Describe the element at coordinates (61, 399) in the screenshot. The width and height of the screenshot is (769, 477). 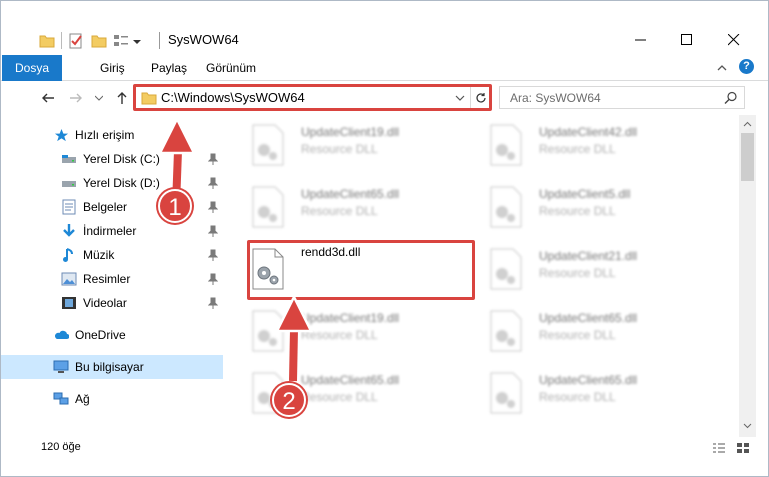
I see `network-icon` at that location.